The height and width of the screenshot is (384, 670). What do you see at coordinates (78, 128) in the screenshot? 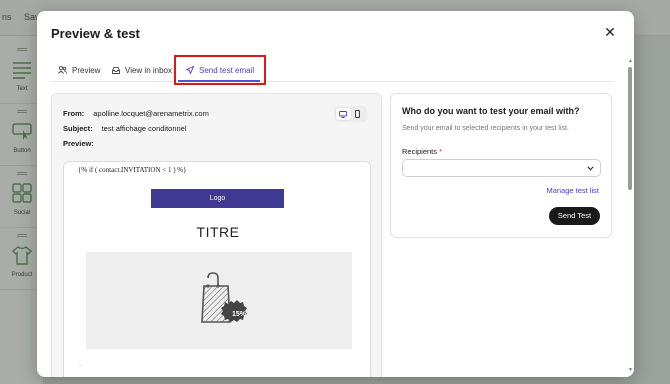
I see `subject-label: Subject:` at bounding box center [78, 128].